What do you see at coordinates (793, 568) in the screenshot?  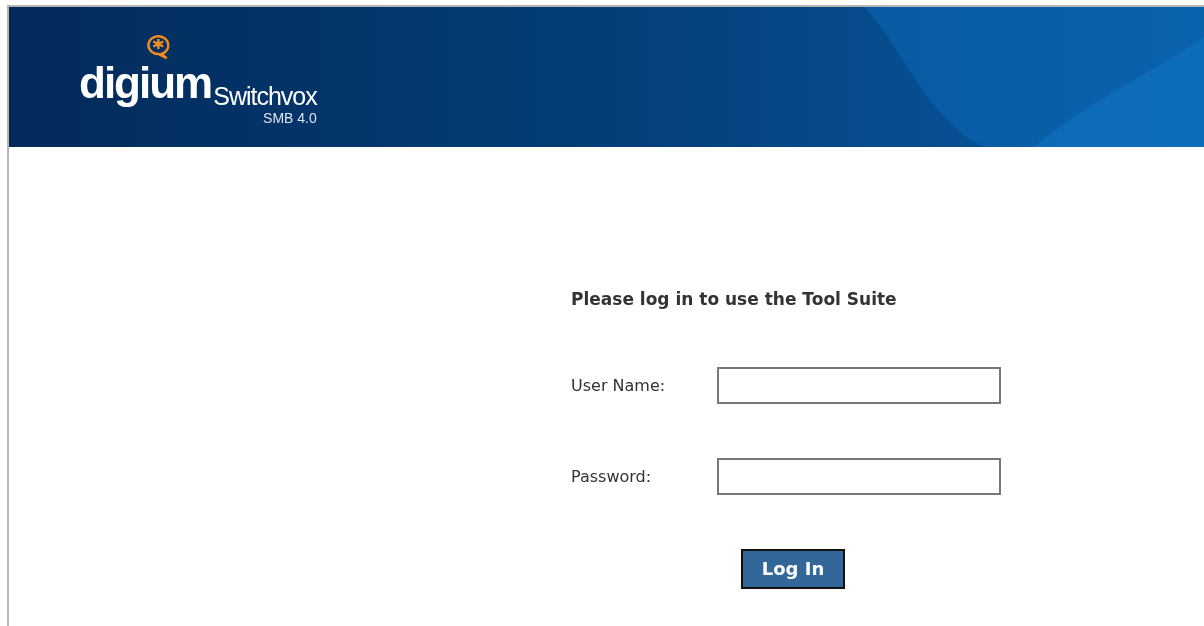 I see `login-button: Log In` at bounding box center [793, 568].